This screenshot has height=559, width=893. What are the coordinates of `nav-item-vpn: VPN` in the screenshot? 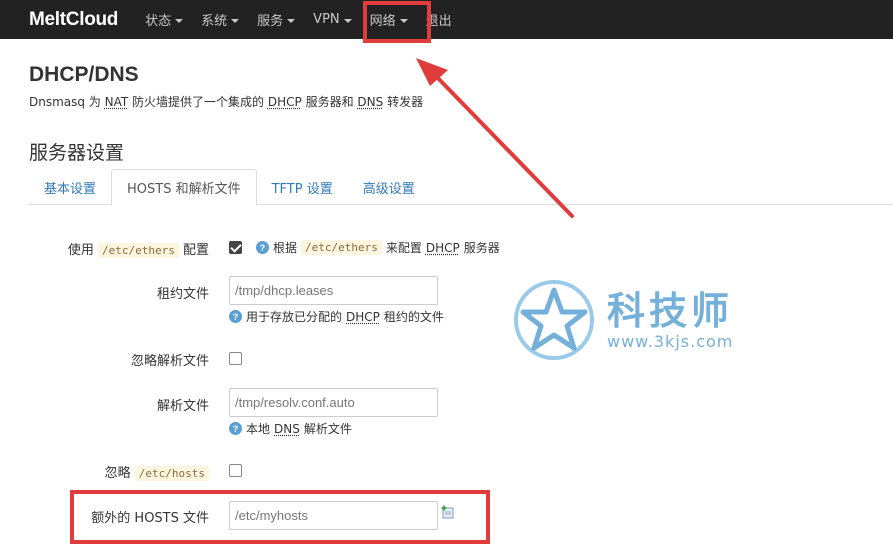 It's located at (332, 19).